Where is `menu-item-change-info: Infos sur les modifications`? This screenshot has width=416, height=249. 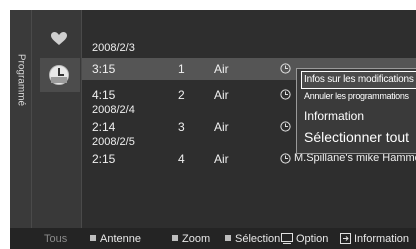 menu-item-change-info: Infos sur les modifications is located at coordinates (358, 80).